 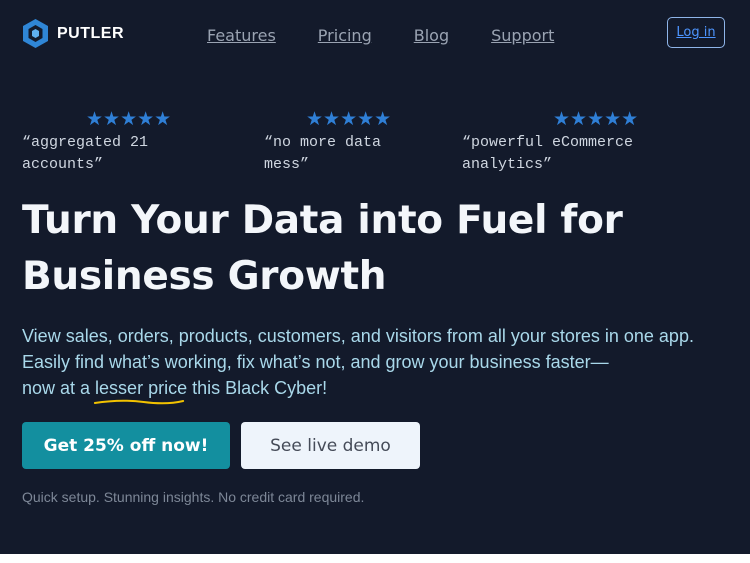 What do you see at coordinates (322, 220) in the screenshot?
I see `headline-line-1: Turn Your Data into Fuel for` at bounding box center [322, 220].